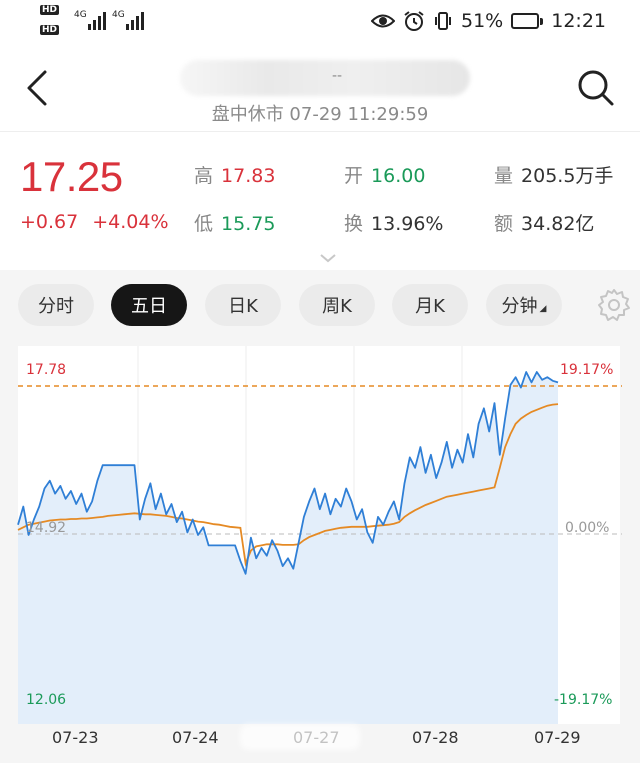  I want to click on low-stat: 低 15.75, so click(235, 224).